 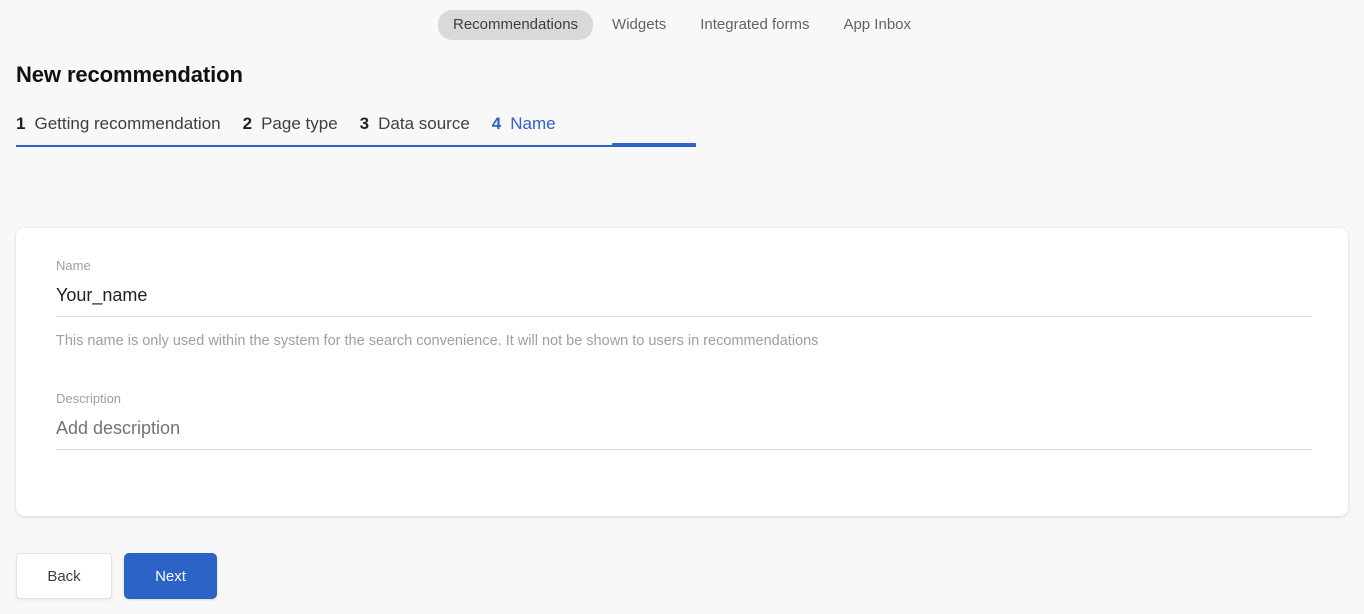 What do you see at coordinates (654, 145) in the screenshot?
I see `step-tabs-active-indicator` at bounding box center [654, 145].